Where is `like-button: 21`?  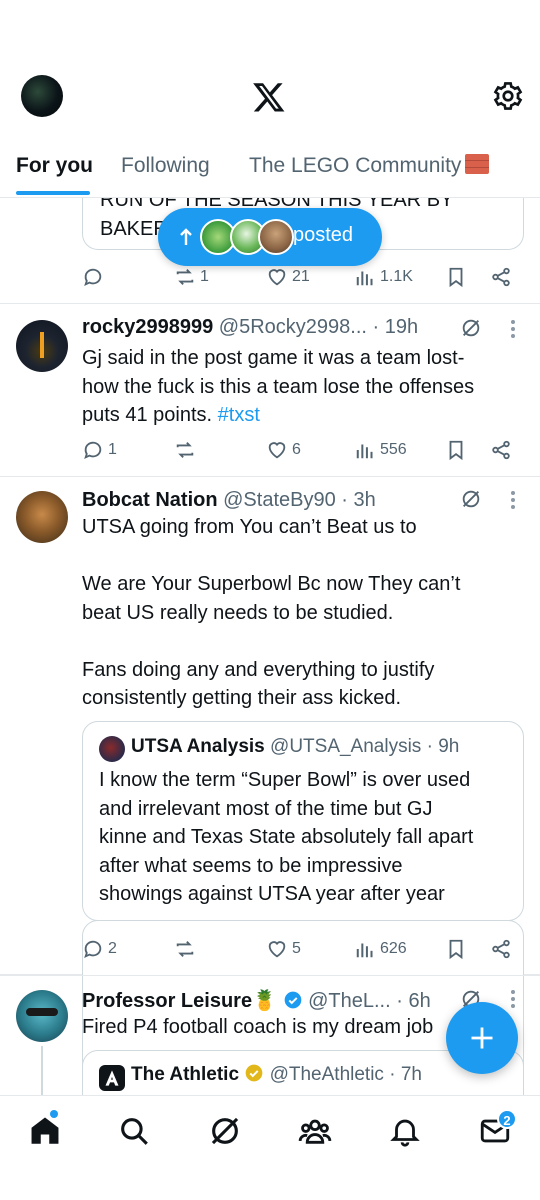
like-button: 21 is located at coordinates (288, 277).